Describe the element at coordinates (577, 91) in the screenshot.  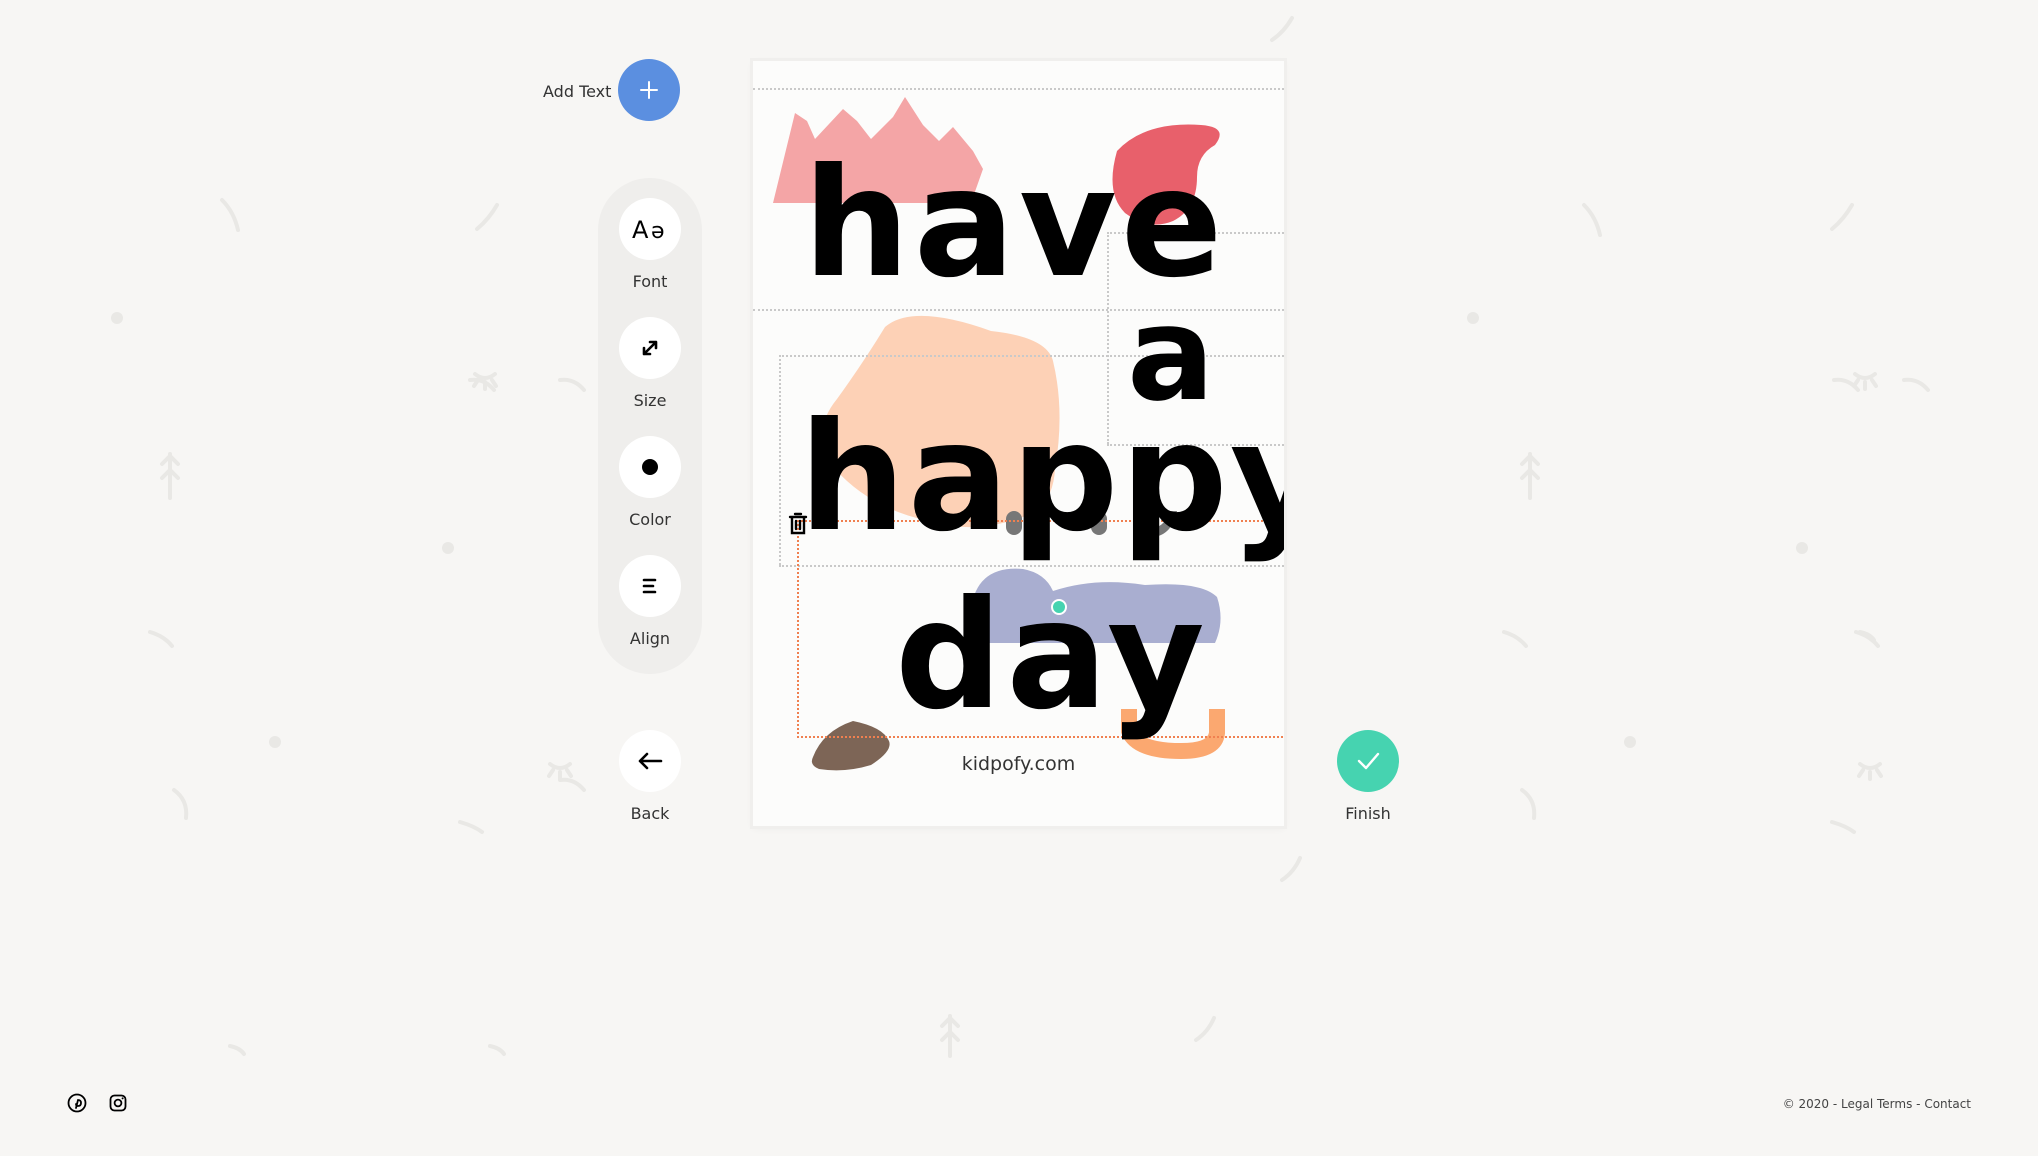
I see `add-text-label: Add Text` at that location.